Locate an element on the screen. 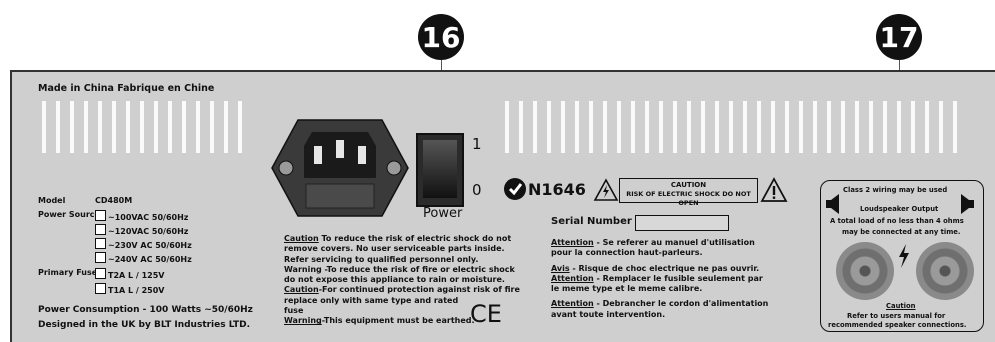 The width and height of the screenshot is (995, 342). power-switch-rocker is located at coordinates (440, 169).